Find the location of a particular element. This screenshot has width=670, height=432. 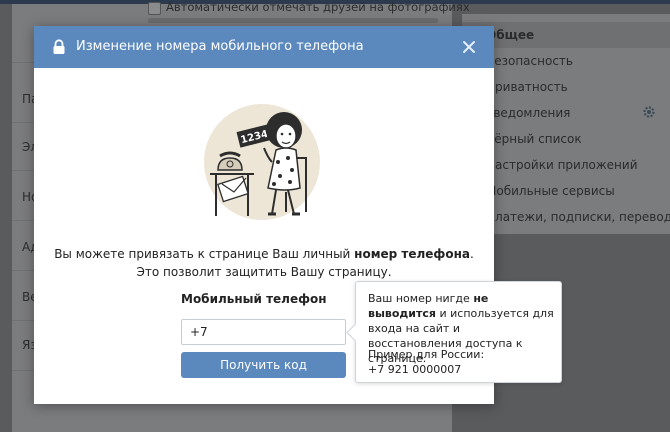

tooltip-example: Пример для России: +7 921 0000007 is located at coordinates (462, 362).